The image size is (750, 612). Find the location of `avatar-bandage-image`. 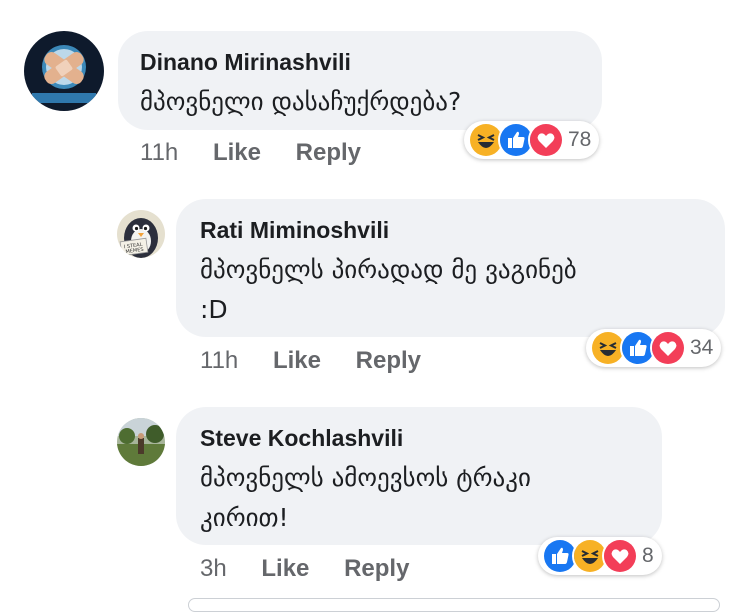

avatar-bandage-image is located at coordinates (64, 71).